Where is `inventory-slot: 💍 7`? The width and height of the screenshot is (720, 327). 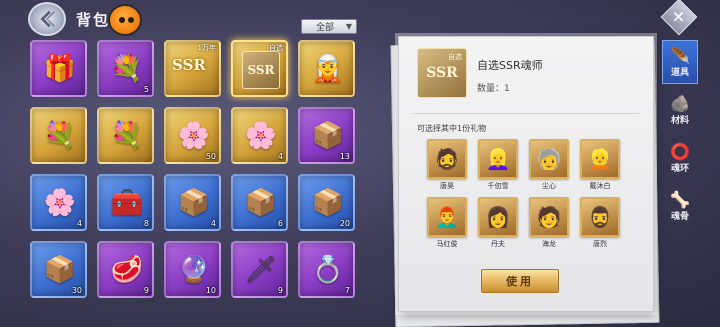
inventory-slot: 💍 7 is located at coordinates (326, 269).